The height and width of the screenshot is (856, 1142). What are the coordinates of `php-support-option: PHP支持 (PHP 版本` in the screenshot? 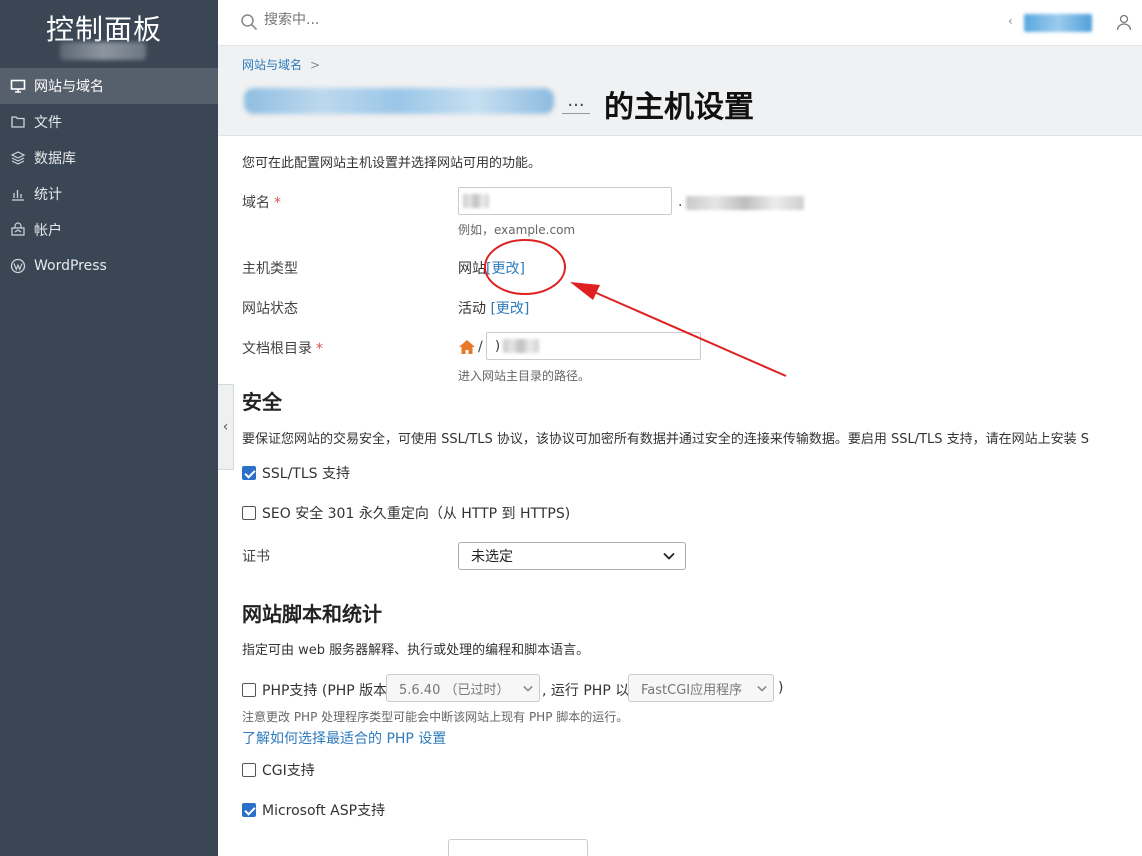 It's located at (314, 690).